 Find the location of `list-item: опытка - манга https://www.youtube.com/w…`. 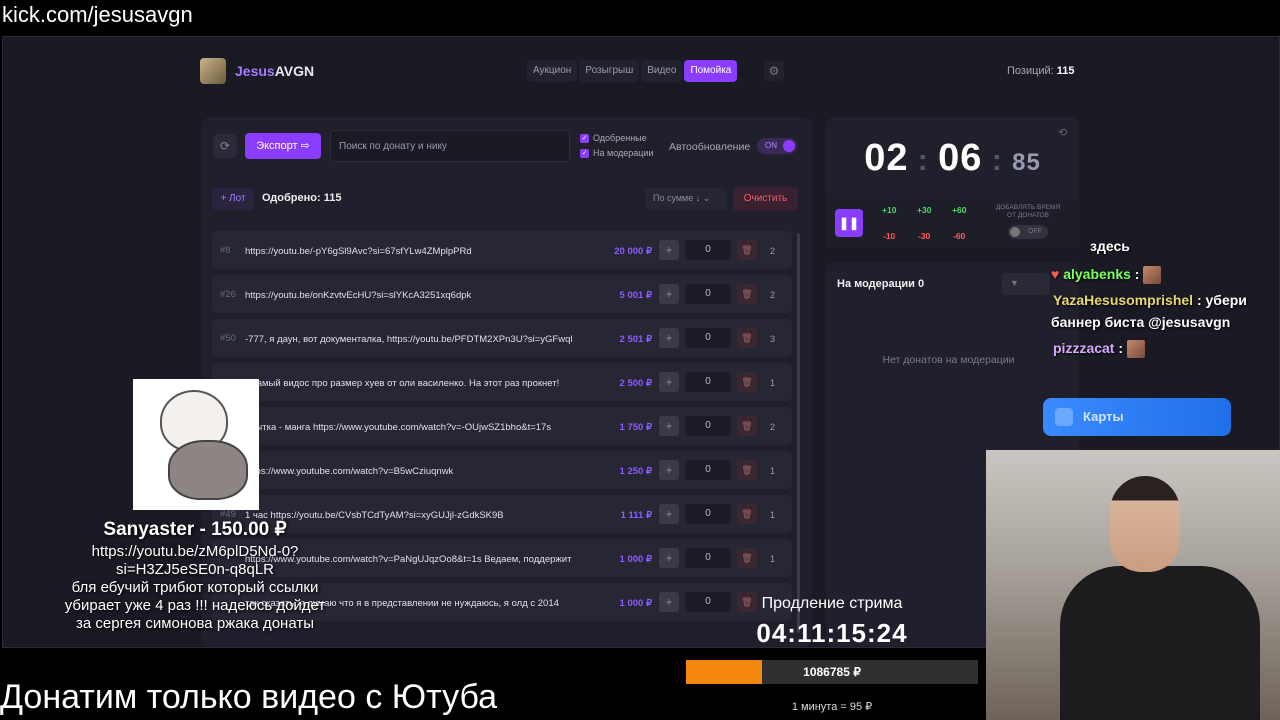

list-item: опытка - манга https://www.youtube.com/w… is located at coordinates (502, 426).